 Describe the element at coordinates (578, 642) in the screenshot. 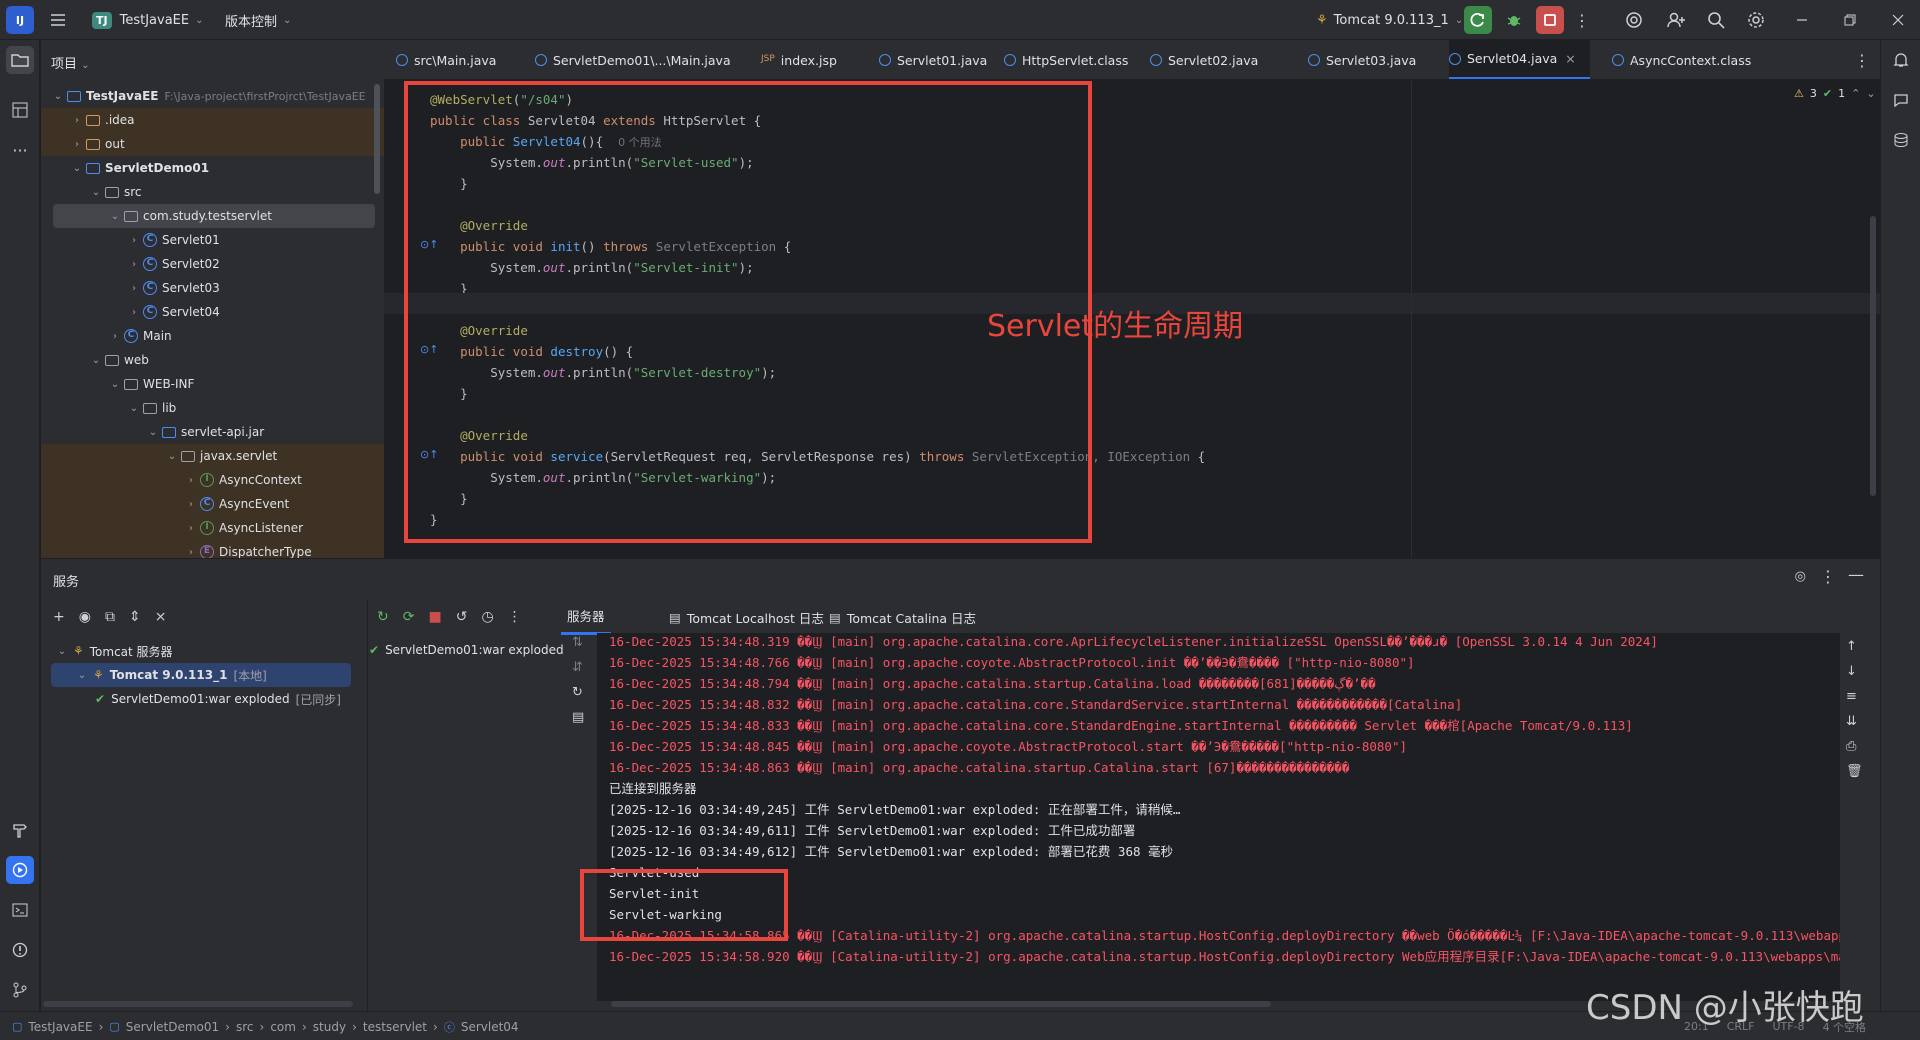

I see `deploy-up-icon: ⇅` at that location.